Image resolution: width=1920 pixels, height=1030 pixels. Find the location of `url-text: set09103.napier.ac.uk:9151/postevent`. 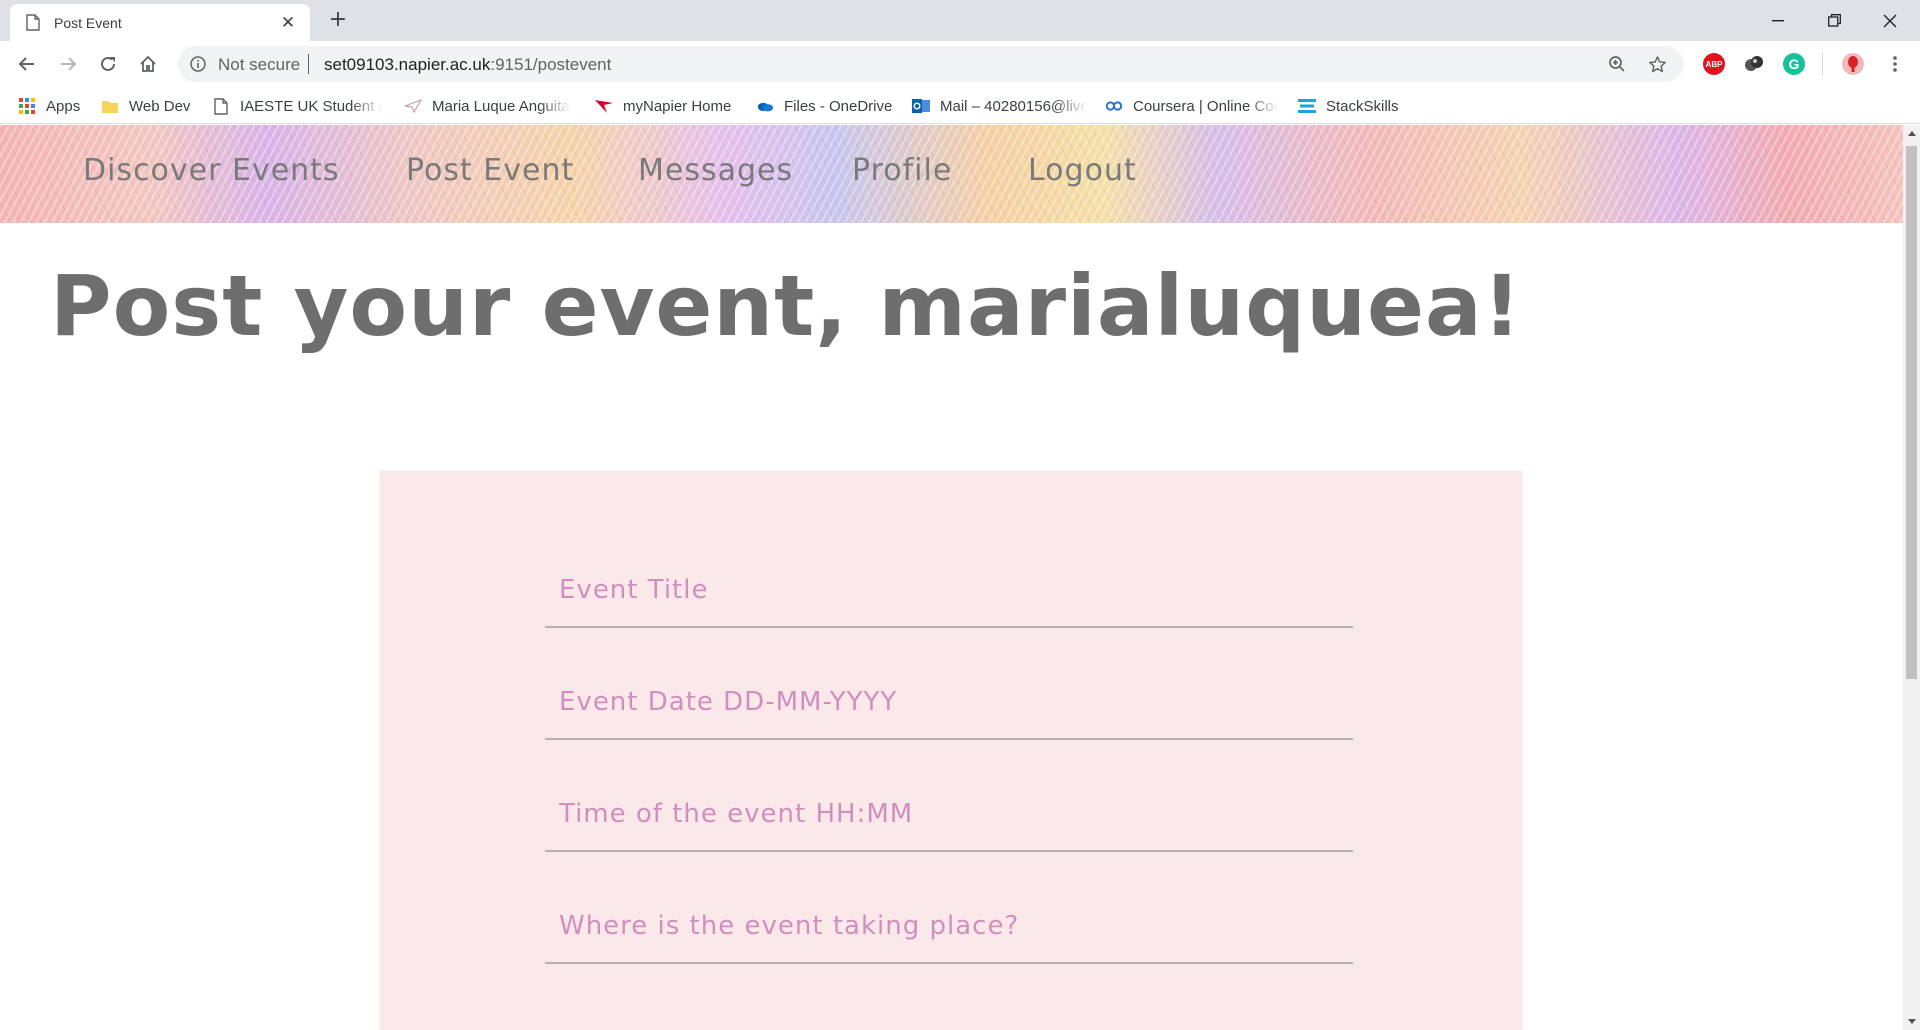

url-text: set09103.napier.ac.uk:9151/postevent is located at coordinates (467, 65).